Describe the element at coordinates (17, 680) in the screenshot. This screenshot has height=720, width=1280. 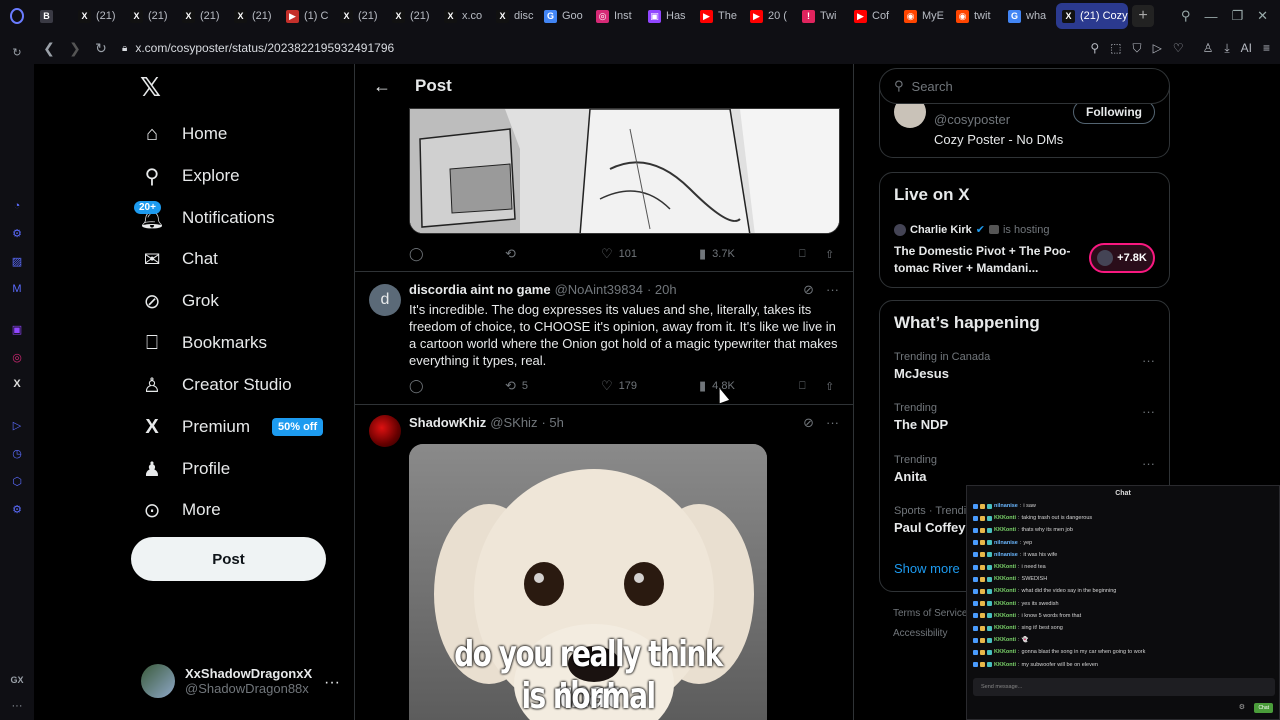
I see `gx-icon: GX` at that location.